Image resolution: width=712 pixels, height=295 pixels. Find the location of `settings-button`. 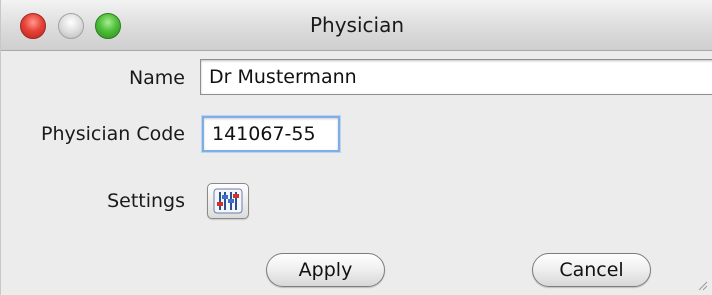

settings-button is located at coordinates (228, 201).